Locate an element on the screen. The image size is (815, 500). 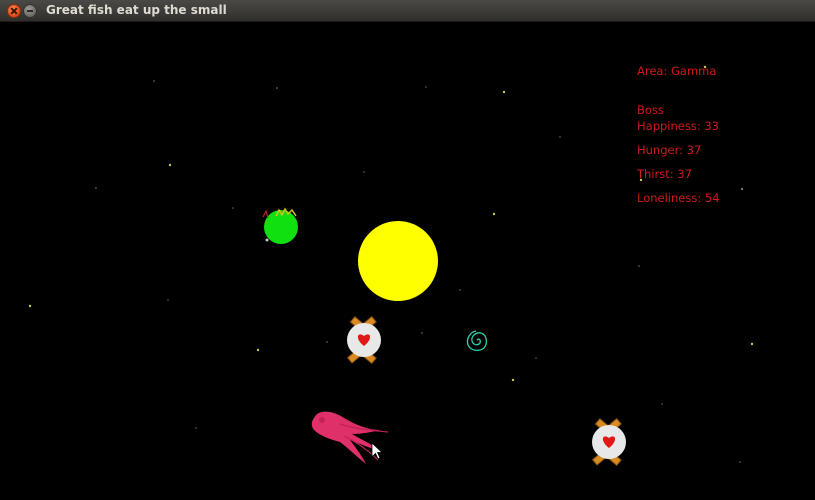
window-title: Great fish eat up the small is located at coordinates (136, 10).